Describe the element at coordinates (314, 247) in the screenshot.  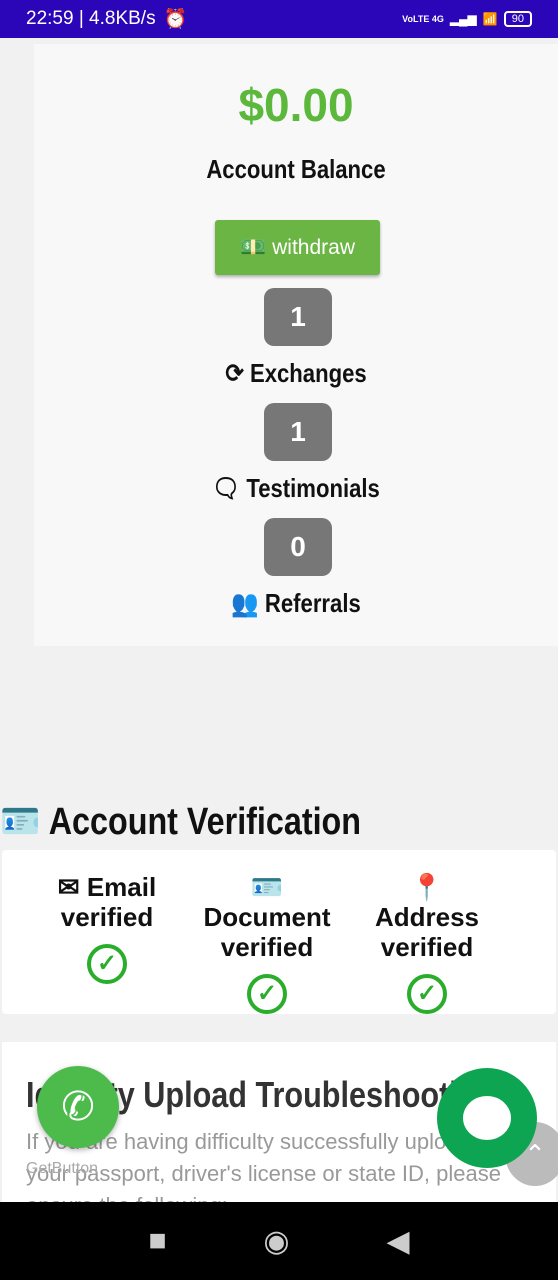
I see `withdraw-label: withdraw` at that location.